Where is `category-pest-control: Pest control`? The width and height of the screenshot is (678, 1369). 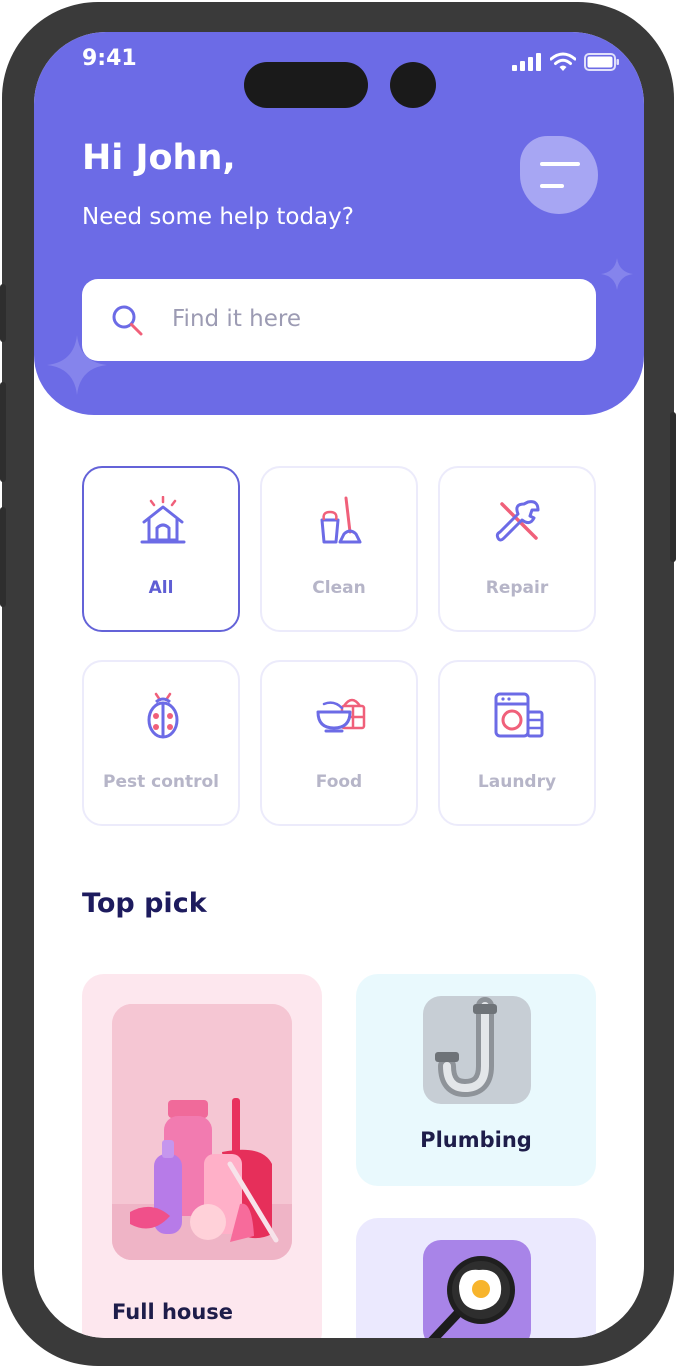
category-pest-control: Pest control is located at coordinates (161, 743).